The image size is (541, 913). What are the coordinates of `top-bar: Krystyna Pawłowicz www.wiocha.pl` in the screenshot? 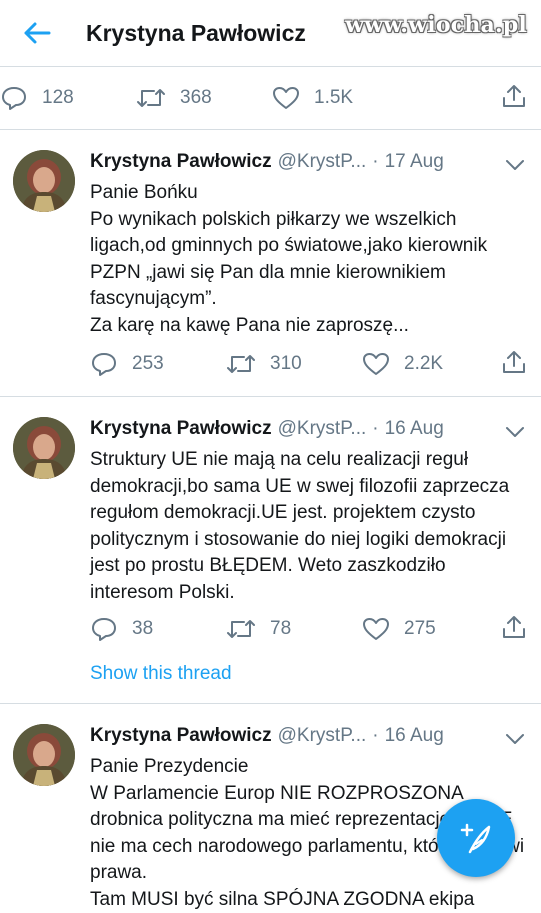 It's located at (270, 33).